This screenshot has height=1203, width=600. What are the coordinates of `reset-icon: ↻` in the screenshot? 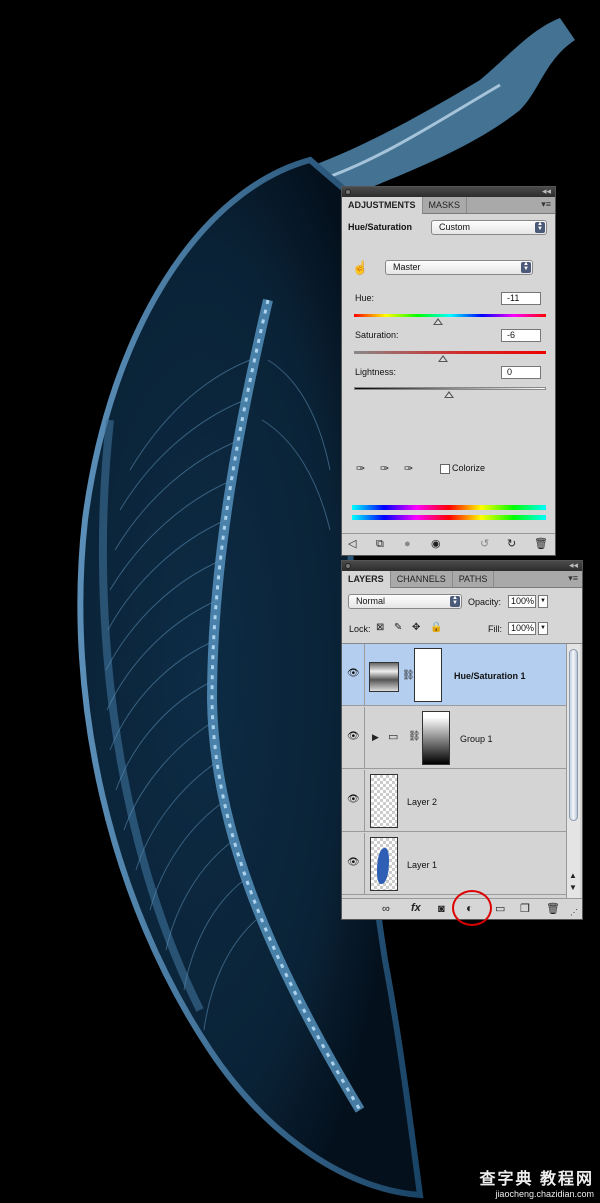 It's located at (511, 544).